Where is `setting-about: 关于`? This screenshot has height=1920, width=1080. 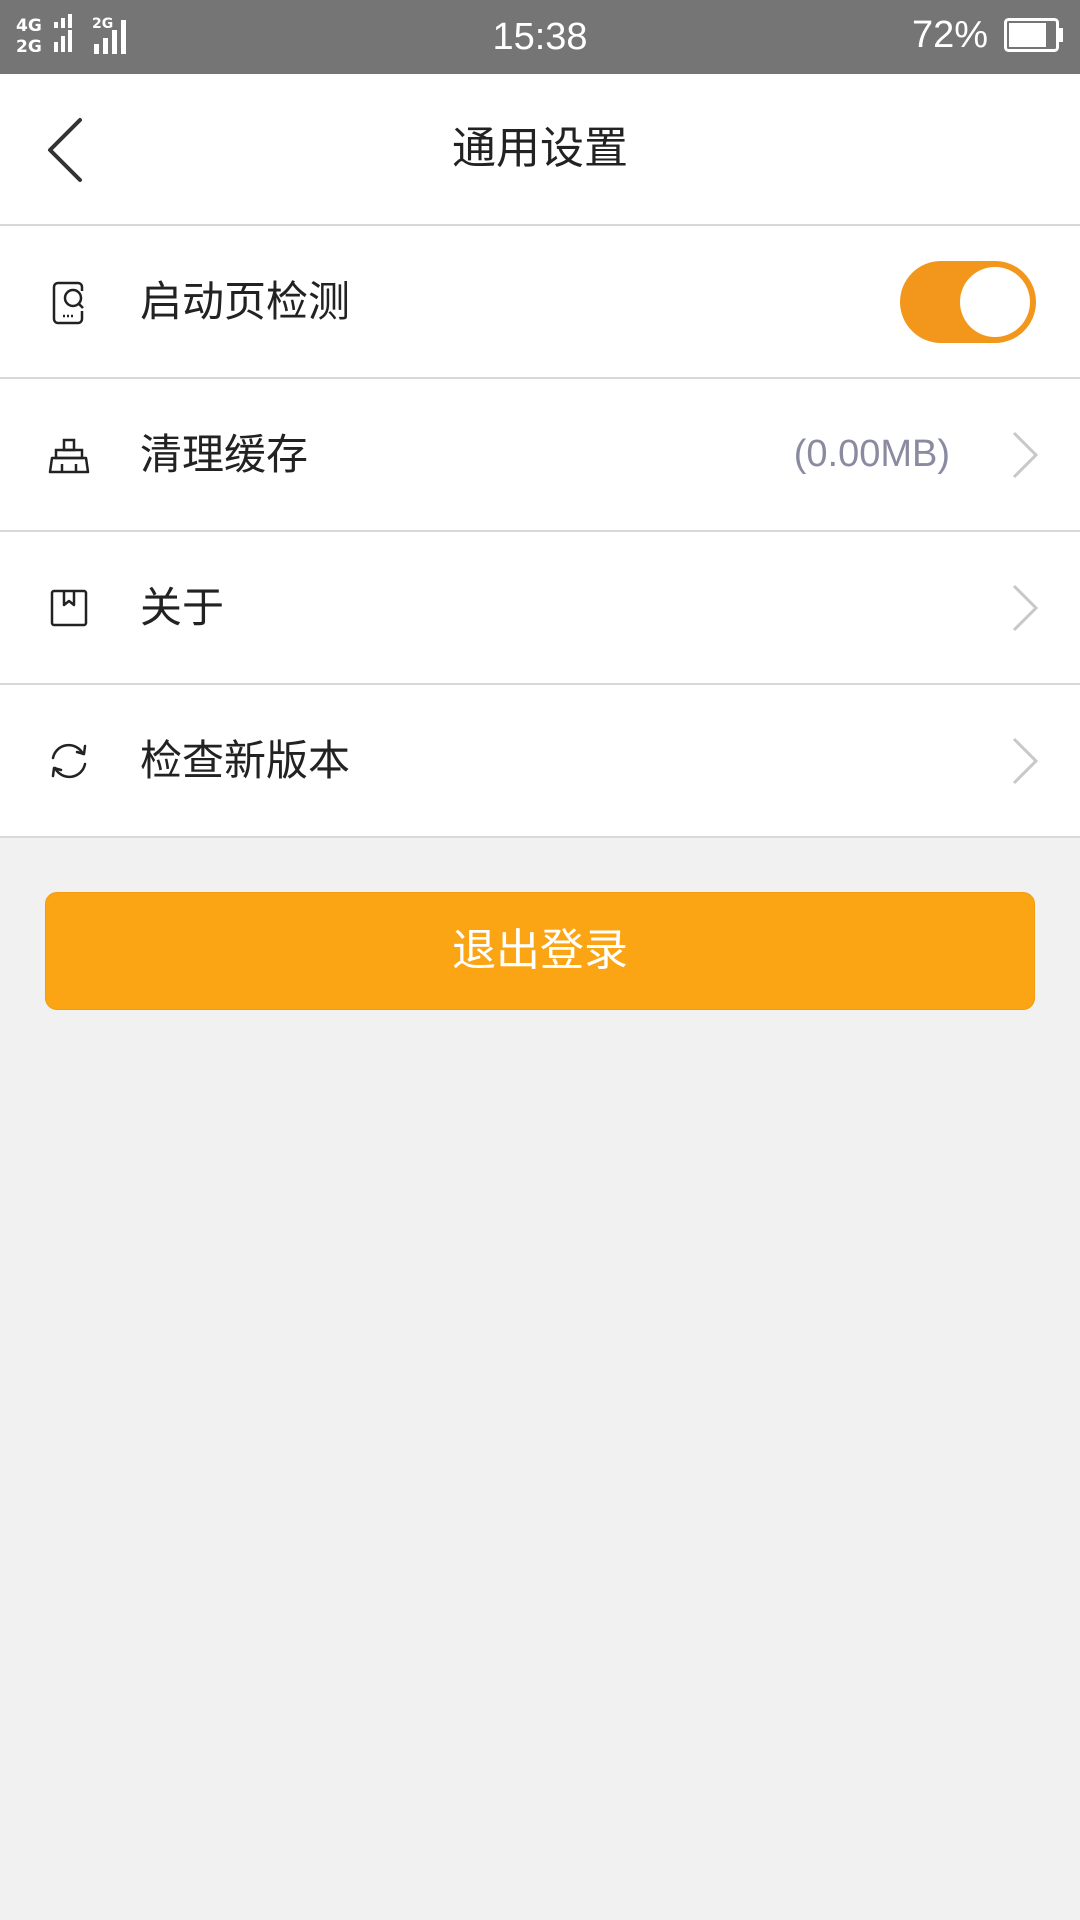 setting-about: 关于 is located at coordinates (540, 608).